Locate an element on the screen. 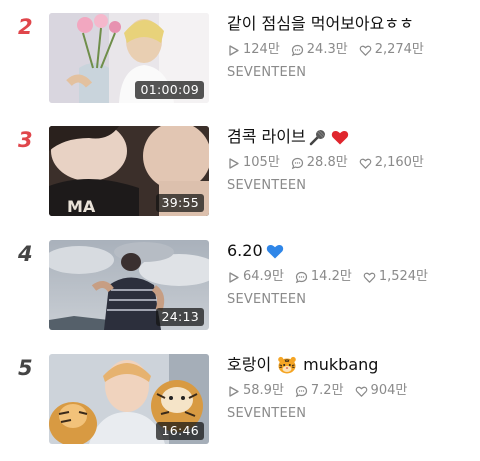  microphone-emoji is located at coordinates (318, 137).